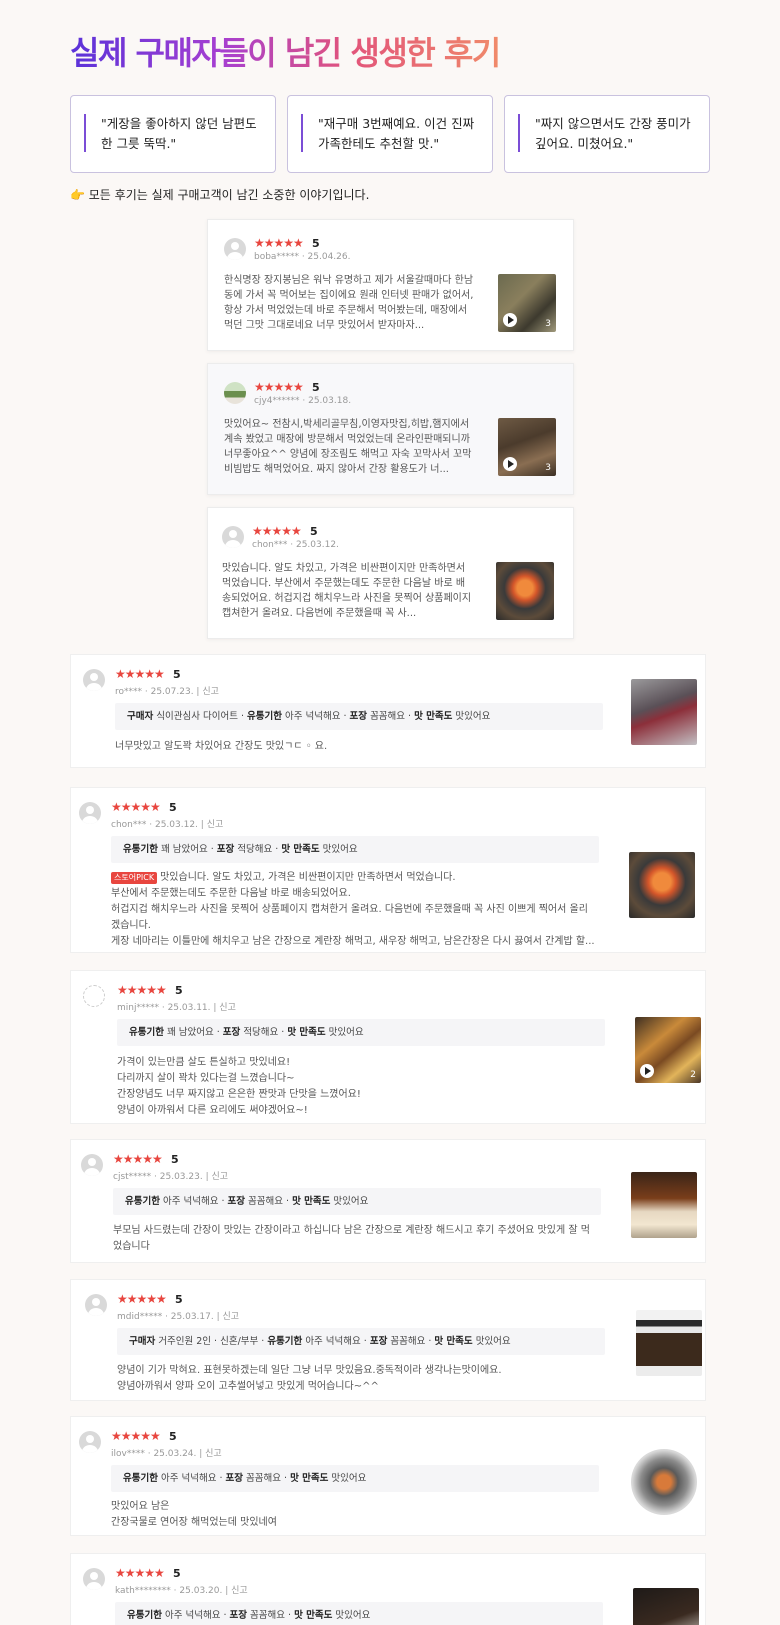 The image size is (780, 1625). What do you see at coordinates (693, 1075) in the screenshot?
I see `photo-count: 2` at bounding box center [693, 1075].